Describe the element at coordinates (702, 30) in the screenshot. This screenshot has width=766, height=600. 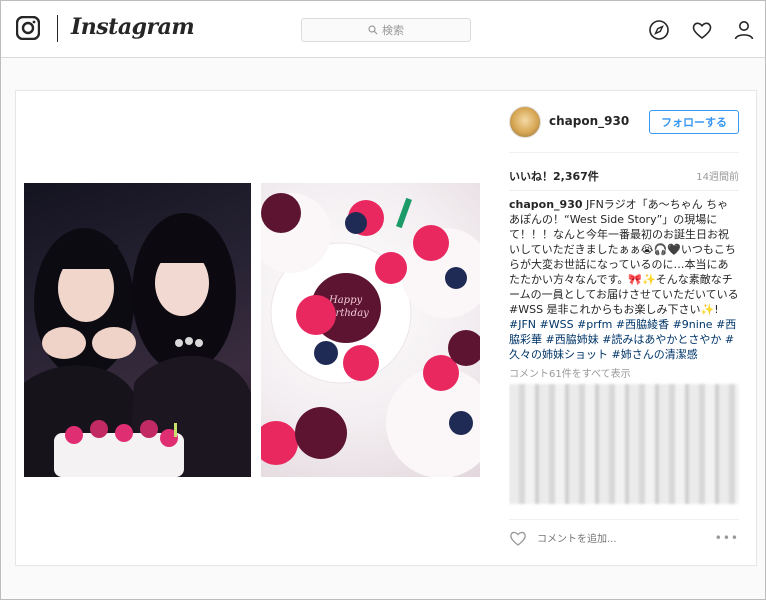
I see `heart-icon` at that location.